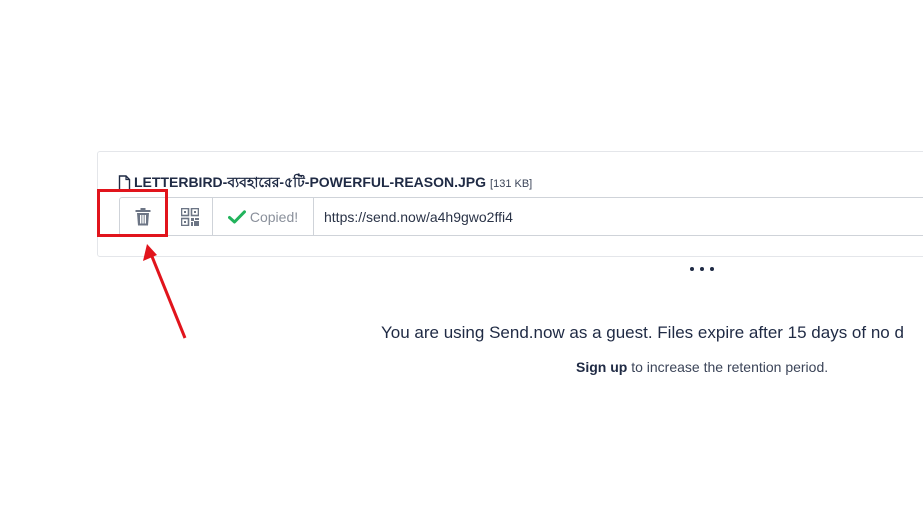 Image resolution: width=923 pixels, height=507 pixels. What do you see at coordinates (124, 183) in the screenshot?
I see `file-icon` at bounding box center [124, 183].